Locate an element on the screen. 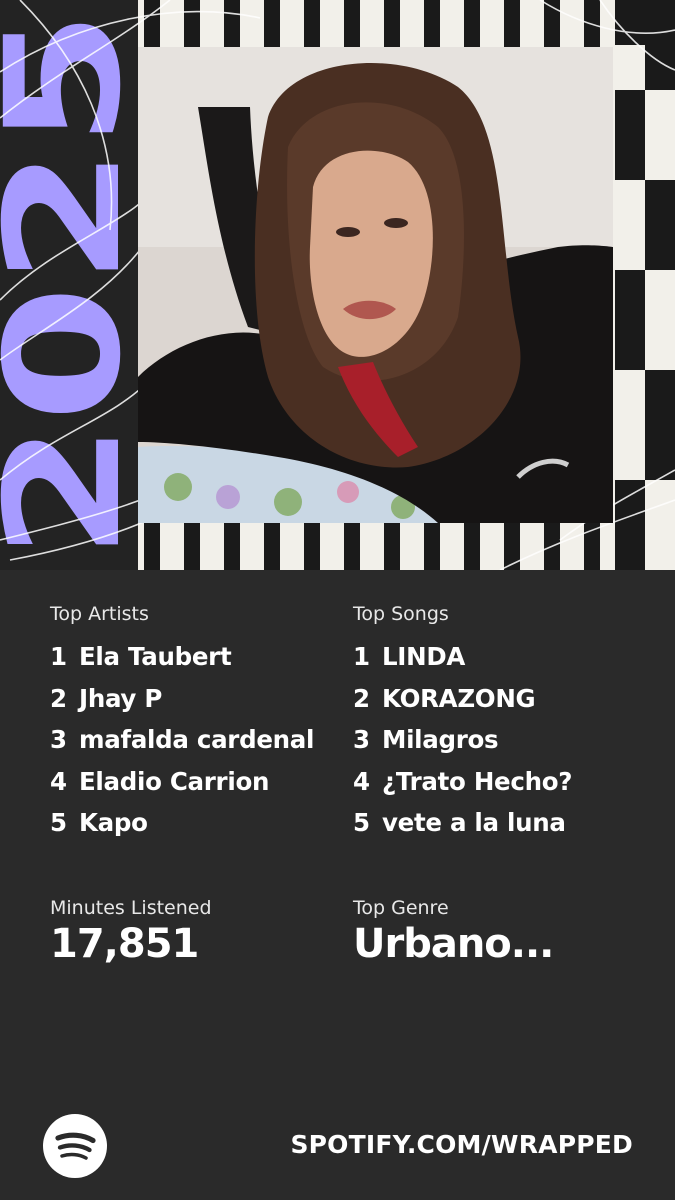 Image resolution: width=675 pixels, height=1200 pixels. artist-name: Ela Taubert is located at coordinates (155, 656).